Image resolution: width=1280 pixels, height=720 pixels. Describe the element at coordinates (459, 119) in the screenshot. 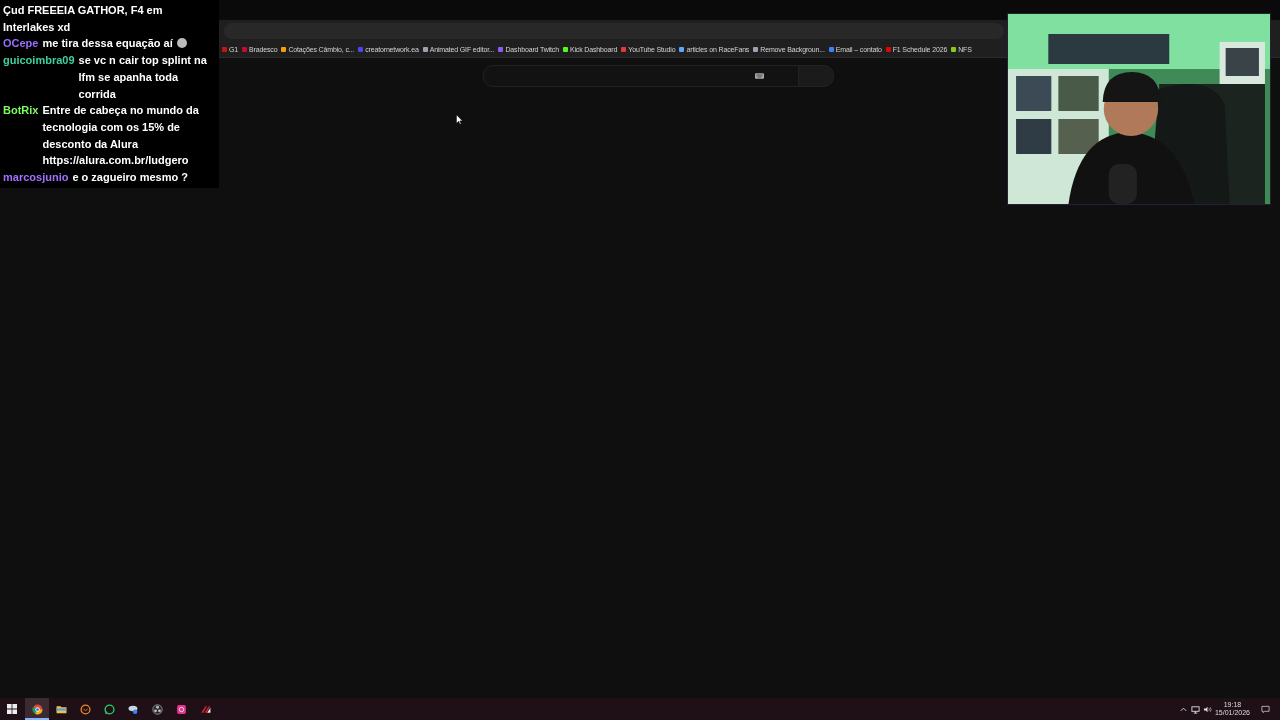

I see `mouse-cursor-icon` at that location.